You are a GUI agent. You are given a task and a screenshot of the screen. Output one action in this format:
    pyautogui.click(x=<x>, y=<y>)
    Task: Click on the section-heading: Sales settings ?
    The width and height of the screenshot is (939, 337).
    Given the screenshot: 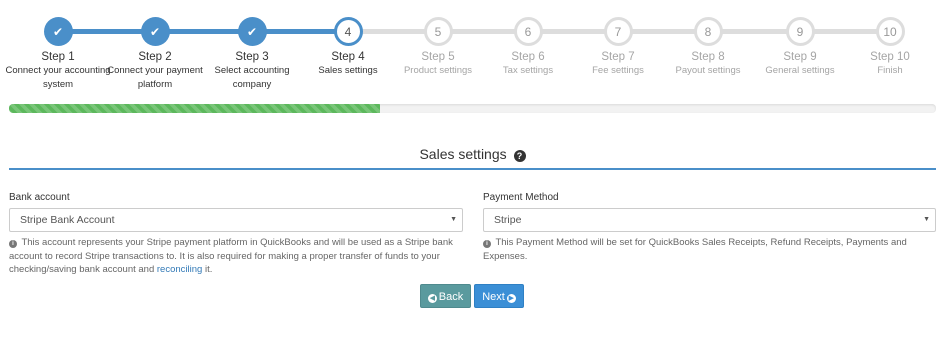 What is the action you would take?
    pyautogui.click(x=472, y=154)
    